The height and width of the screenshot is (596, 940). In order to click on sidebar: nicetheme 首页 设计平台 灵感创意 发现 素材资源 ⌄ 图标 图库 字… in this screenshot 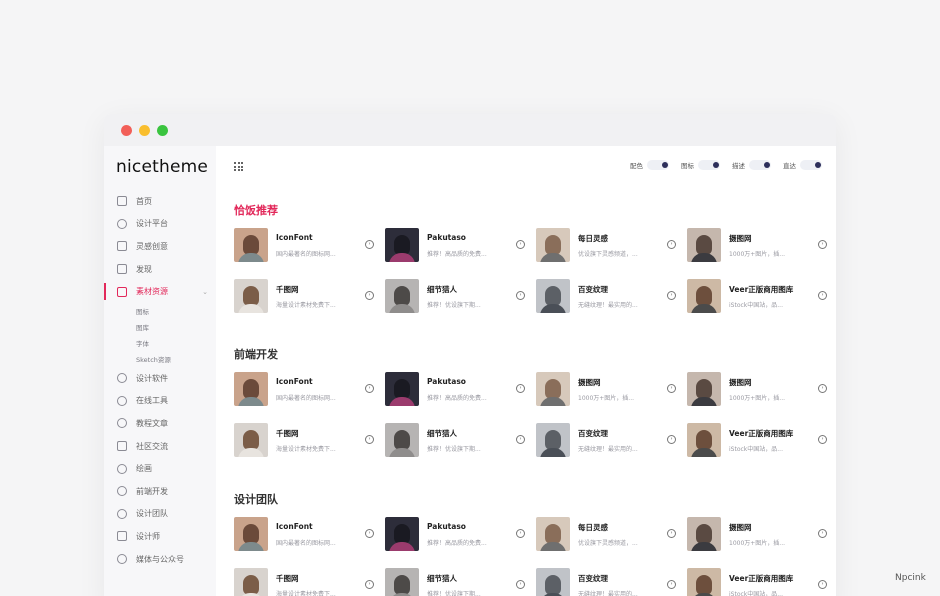, I will do `click(160, 371)`.